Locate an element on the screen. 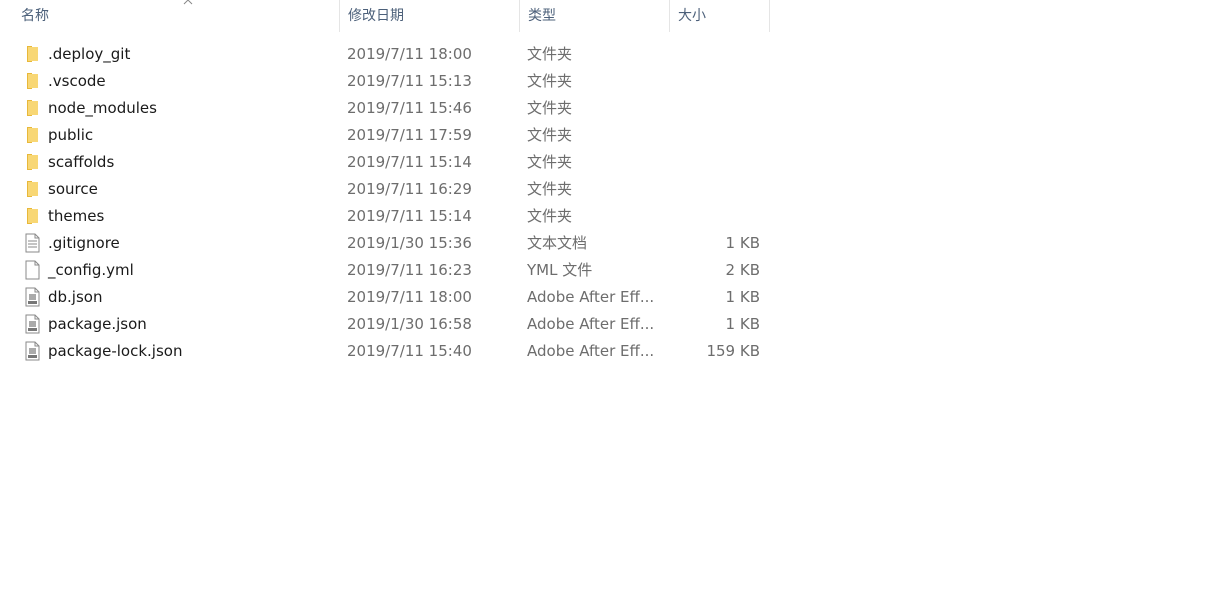 Image resolution: width=1206 pixels, height=598 pixels. file-row: _config.yml 2019/7/11 16:23 YML 文件 2 KB is located at coordinates (385, 270).